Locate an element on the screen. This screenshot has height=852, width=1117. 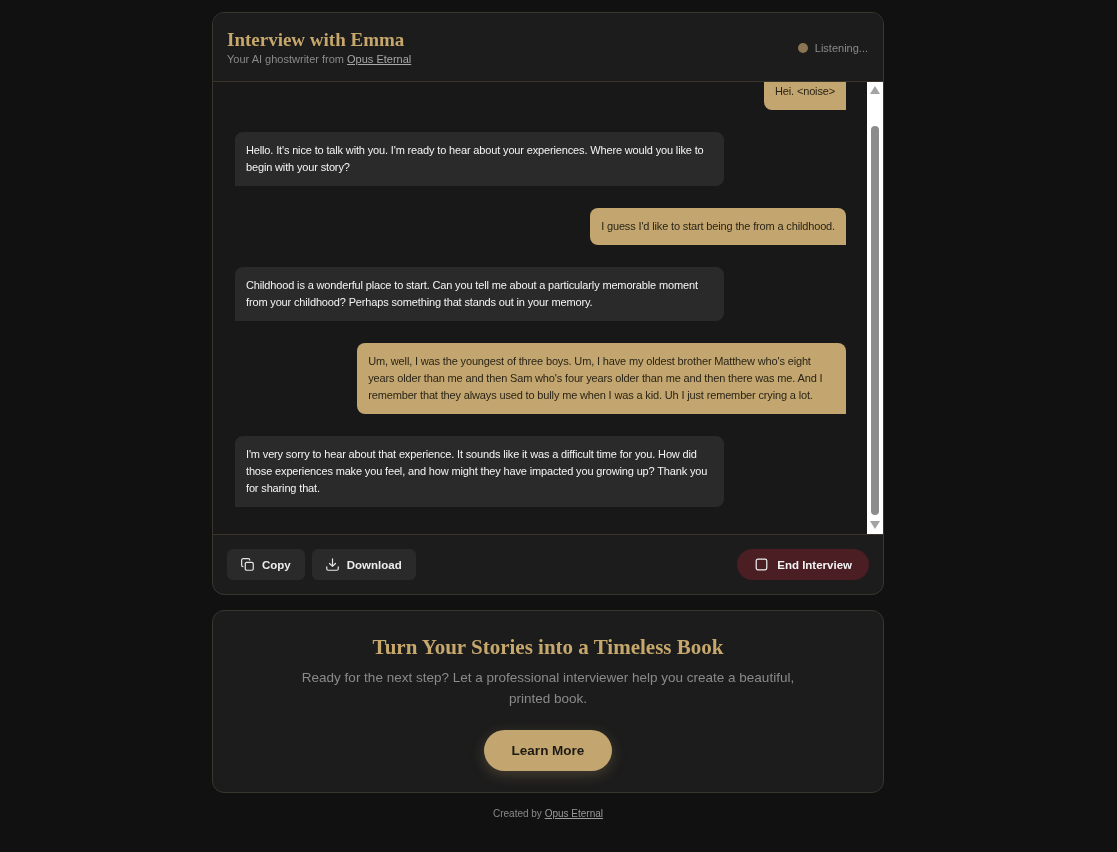
subtitle-text: Your AI ghostwriter from Opus Eternal is located at coordinates (319, 59).